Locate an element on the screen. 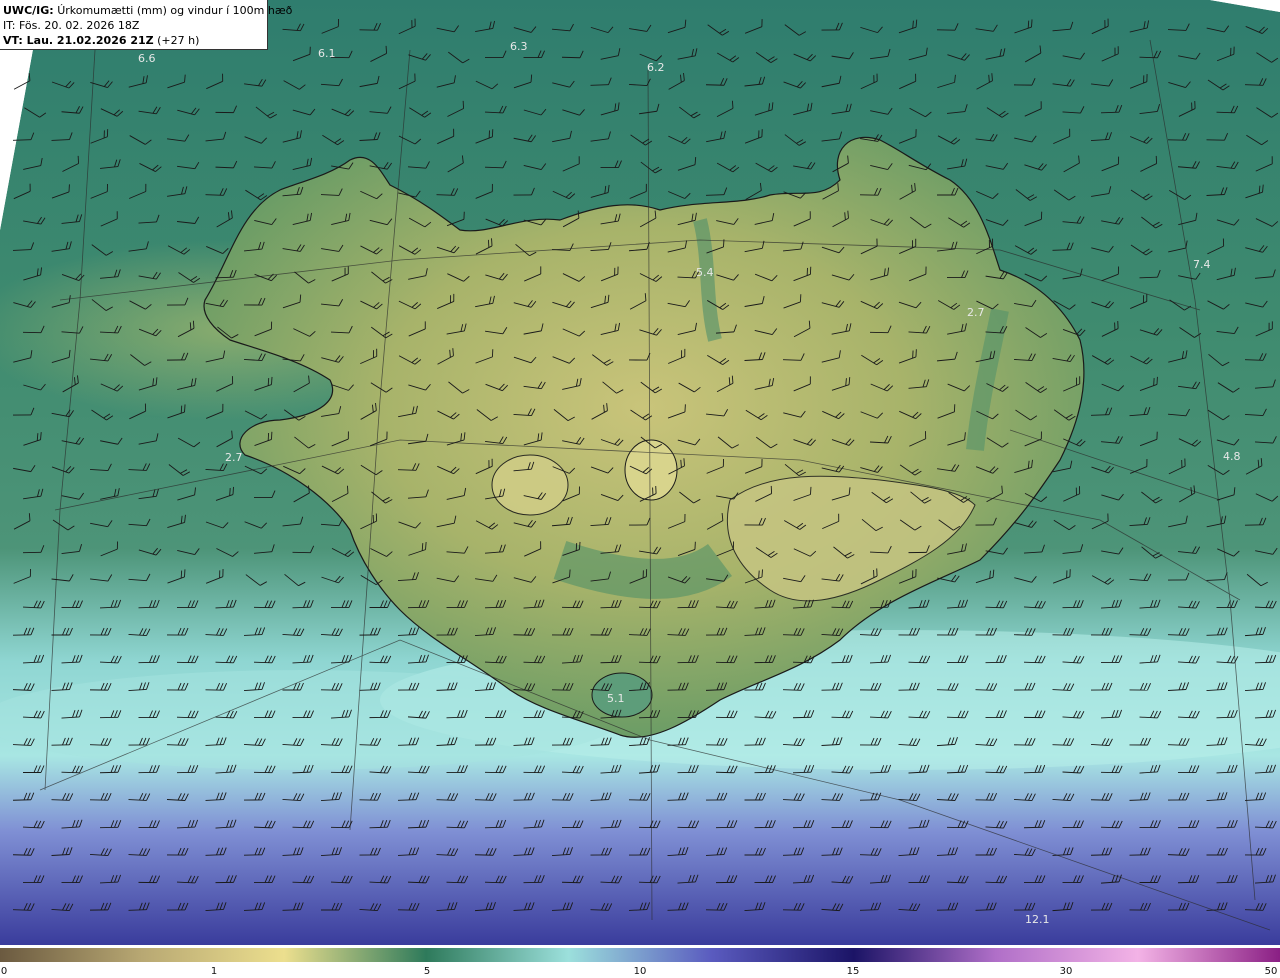 Image resolution: width=1280 pixels, height=978 pixels. init-time: IT: Fös. 20. 02. 2026 18Z is located at coordinates (71, 25).